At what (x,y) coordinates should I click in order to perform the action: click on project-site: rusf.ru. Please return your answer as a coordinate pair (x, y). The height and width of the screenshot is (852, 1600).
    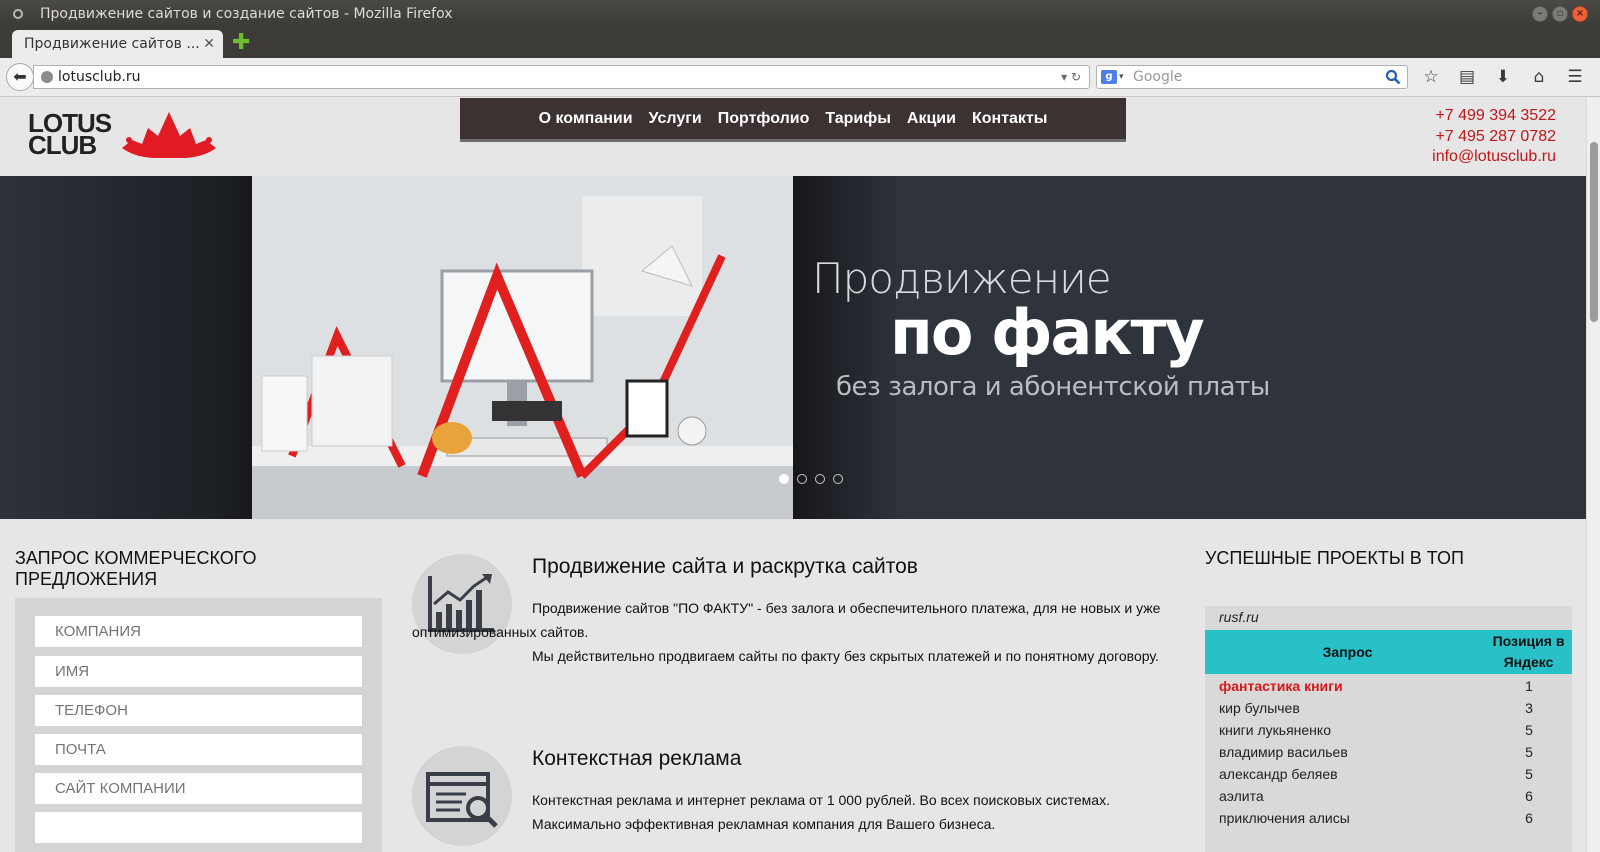
    Looking at the image, I should click on (1239, 617).